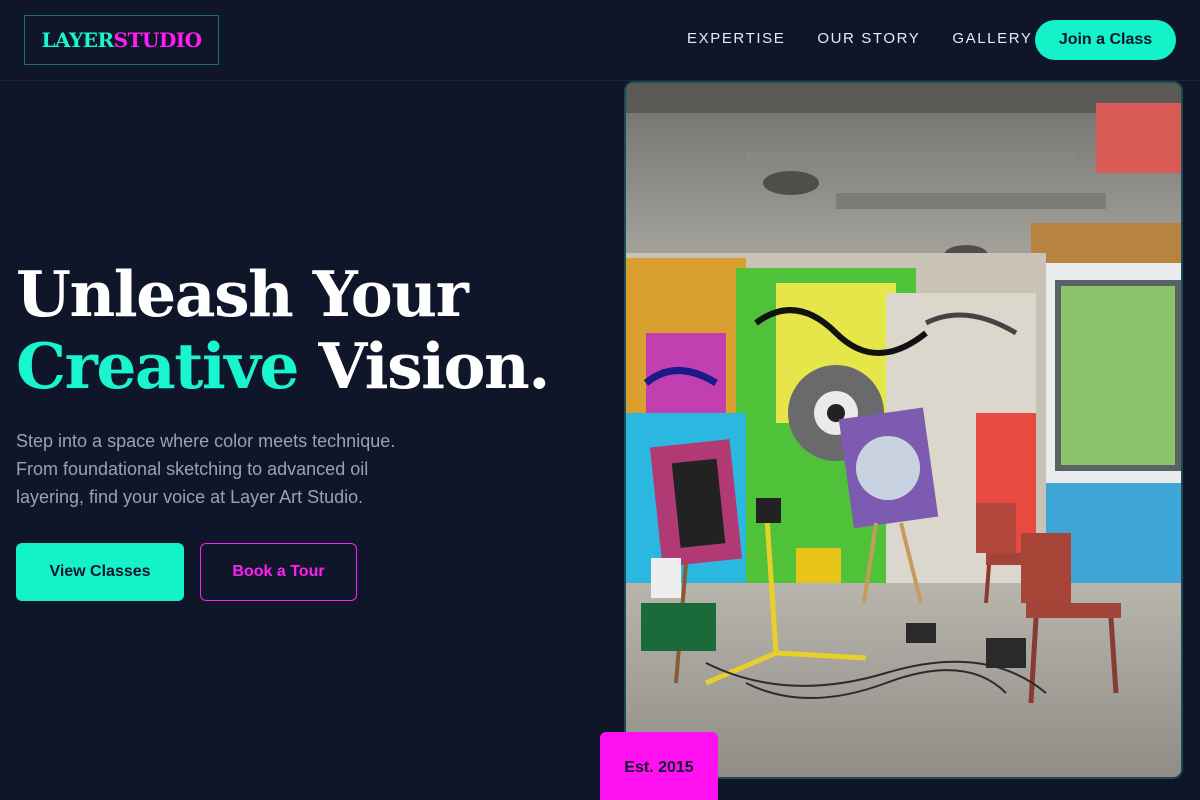 This screenshot has width=1200, height=800. What do you see at coordinates (242, 294) in the screenshot?
I see `headline-line1: Unleash Your` at bounding box center [242, 294].